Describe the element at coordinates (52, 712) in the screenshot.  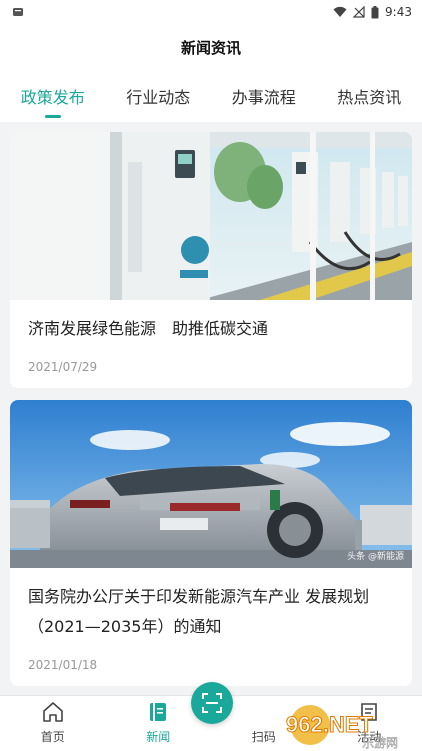
I see `home-icon` at that location.